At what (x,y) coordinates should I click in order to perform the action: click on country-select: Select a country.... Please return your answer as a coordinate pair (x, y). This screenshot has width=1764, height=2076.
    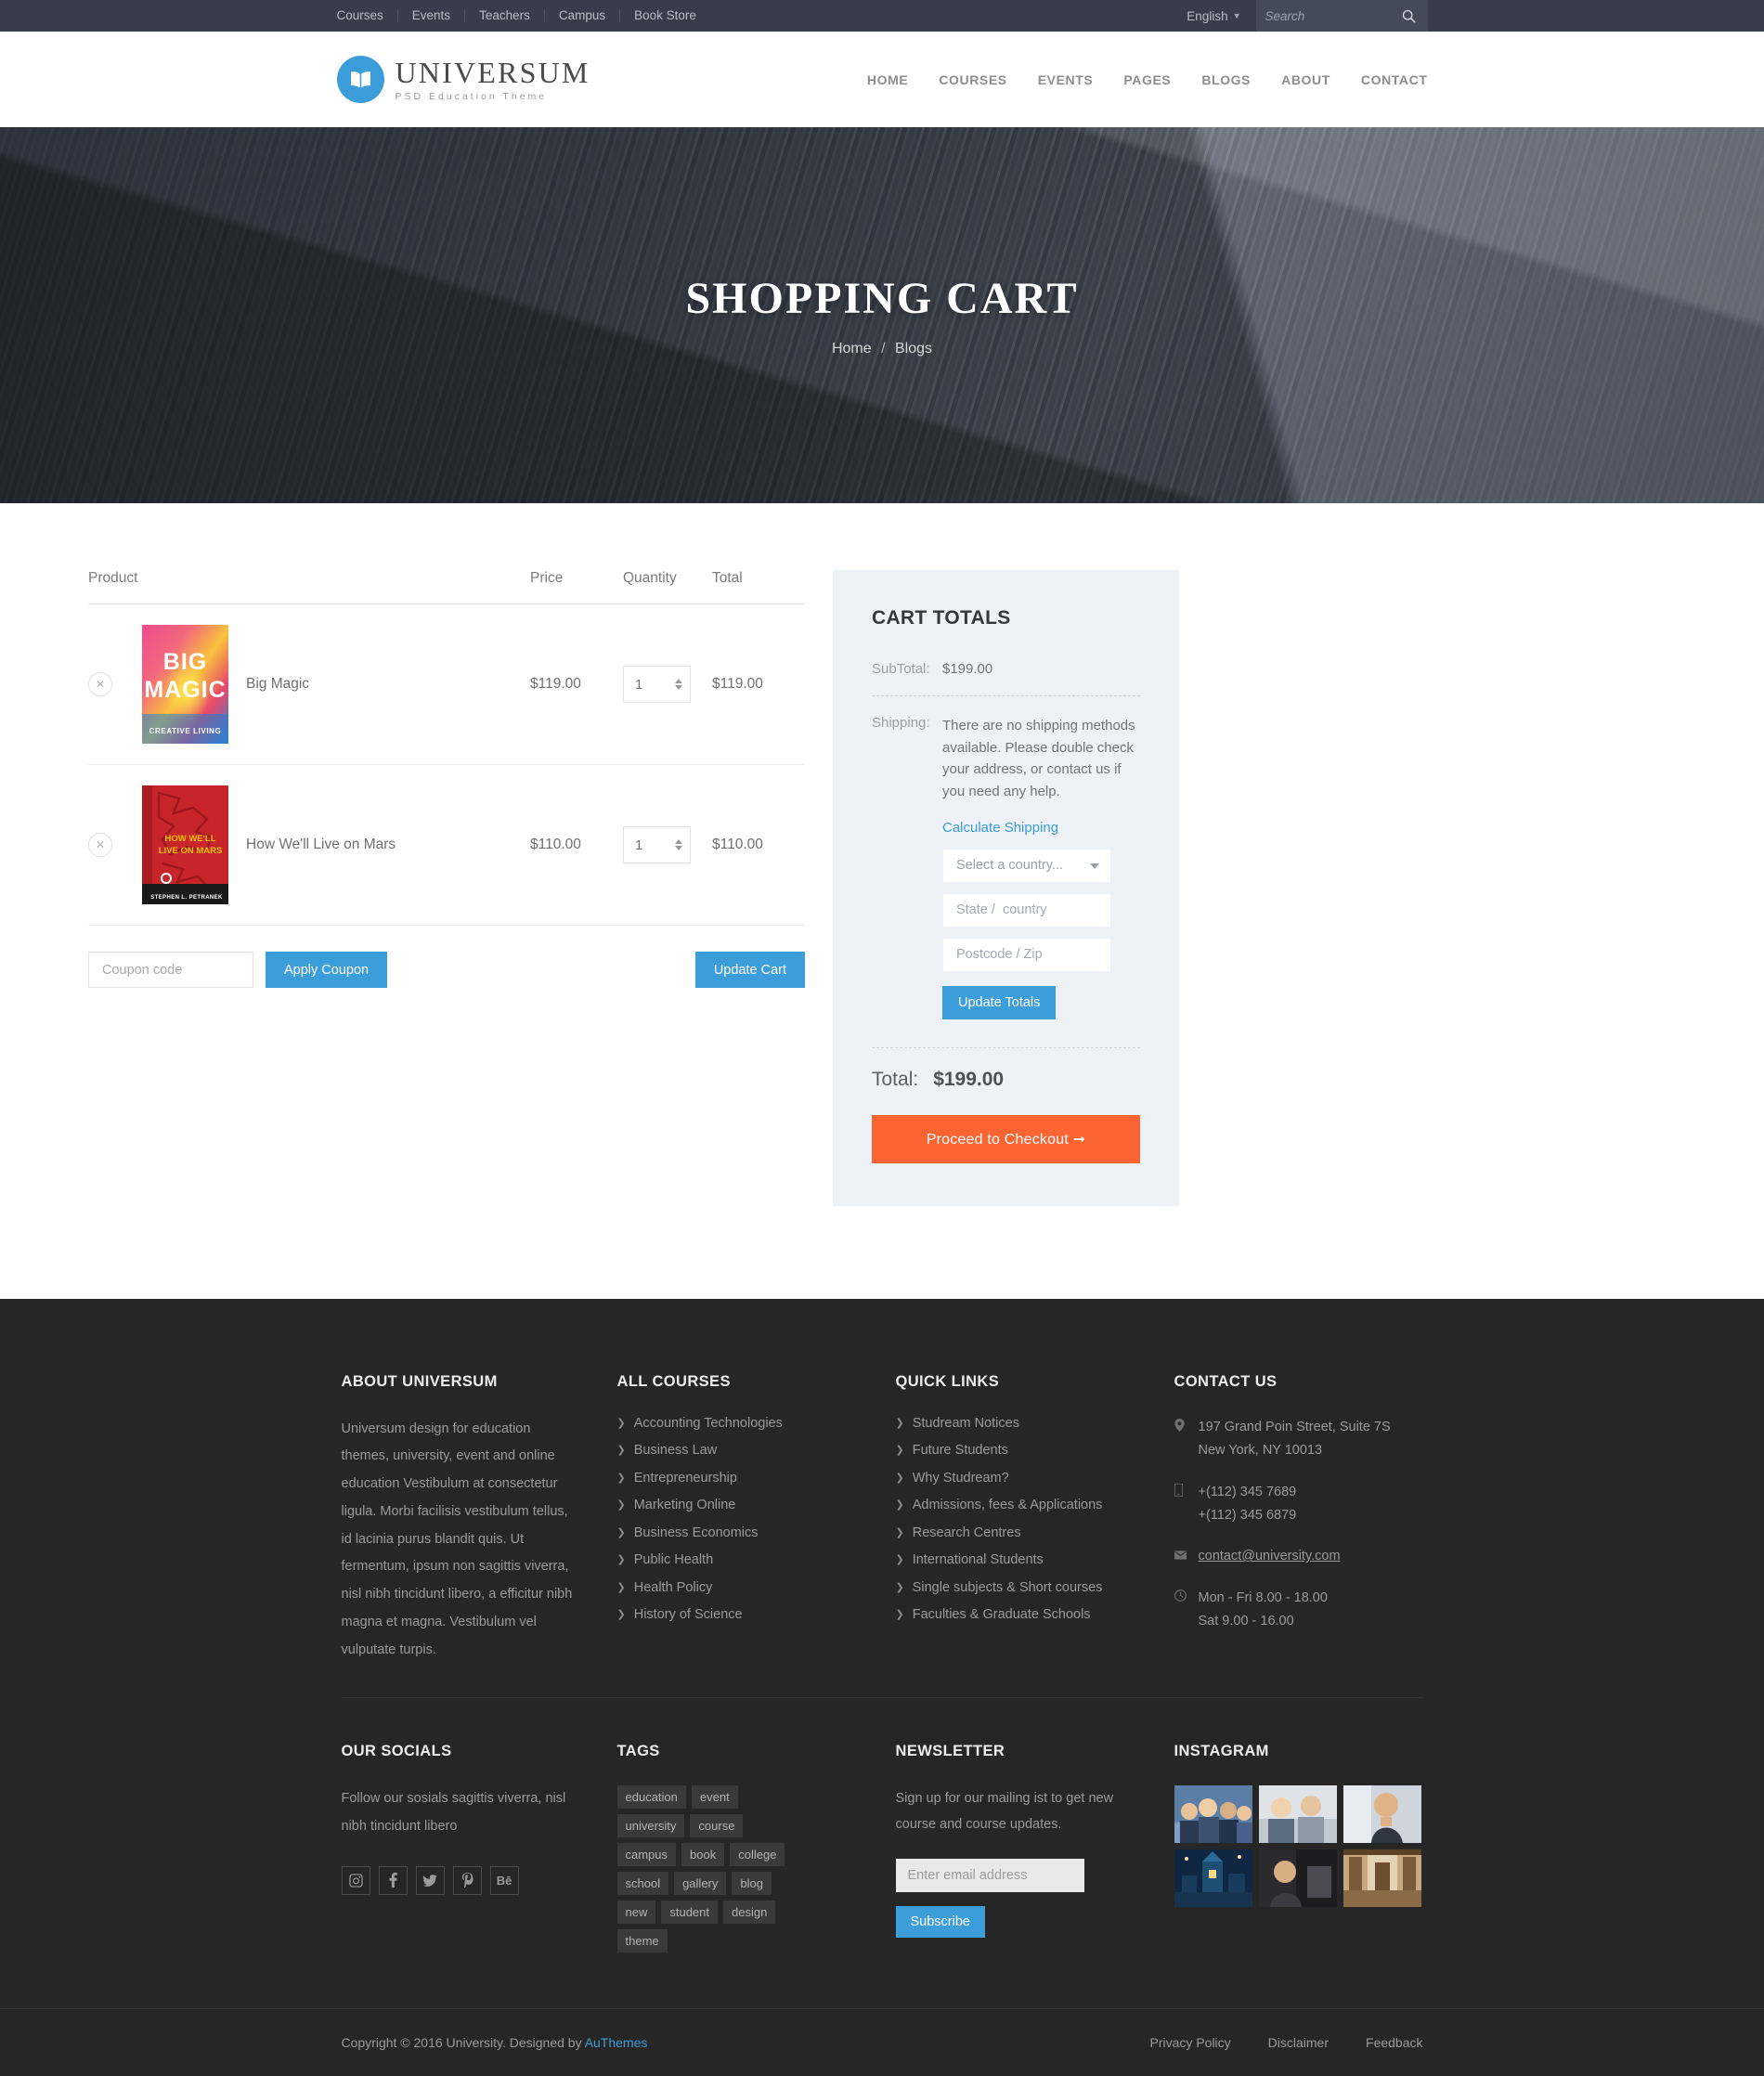
    Looking at the image, I should click on (1026, 865).